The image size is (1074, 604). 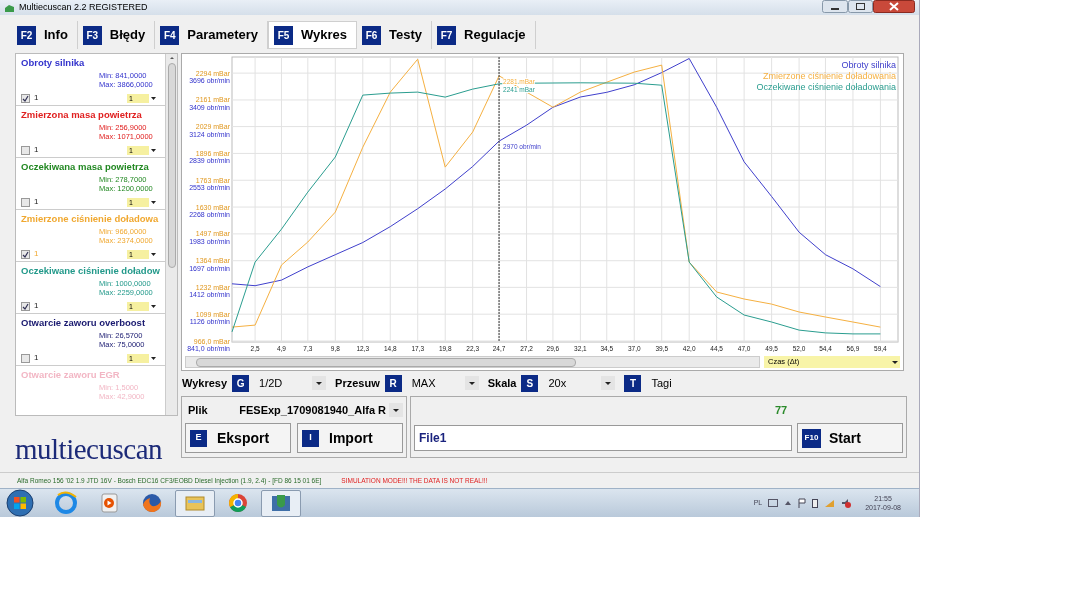 I want to click on key-badge: F6, so click(x=372, y=35).